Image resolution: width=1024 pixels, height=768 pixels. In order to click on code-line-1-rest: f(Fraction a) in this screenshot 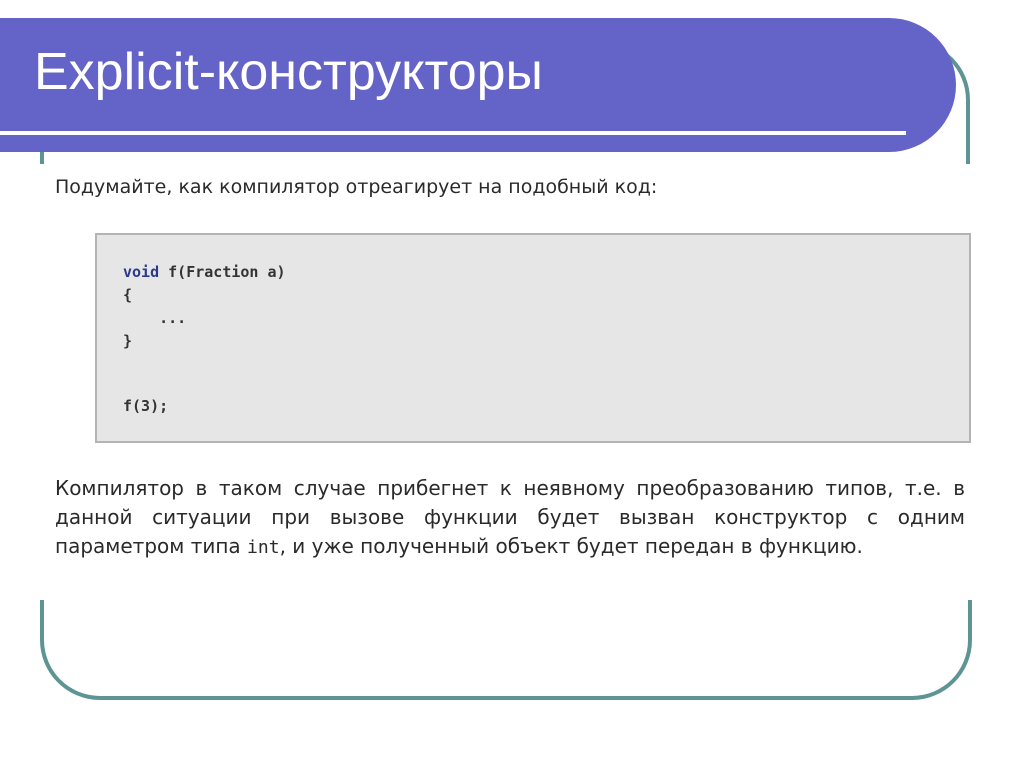, I will do `click(222, 272)`.